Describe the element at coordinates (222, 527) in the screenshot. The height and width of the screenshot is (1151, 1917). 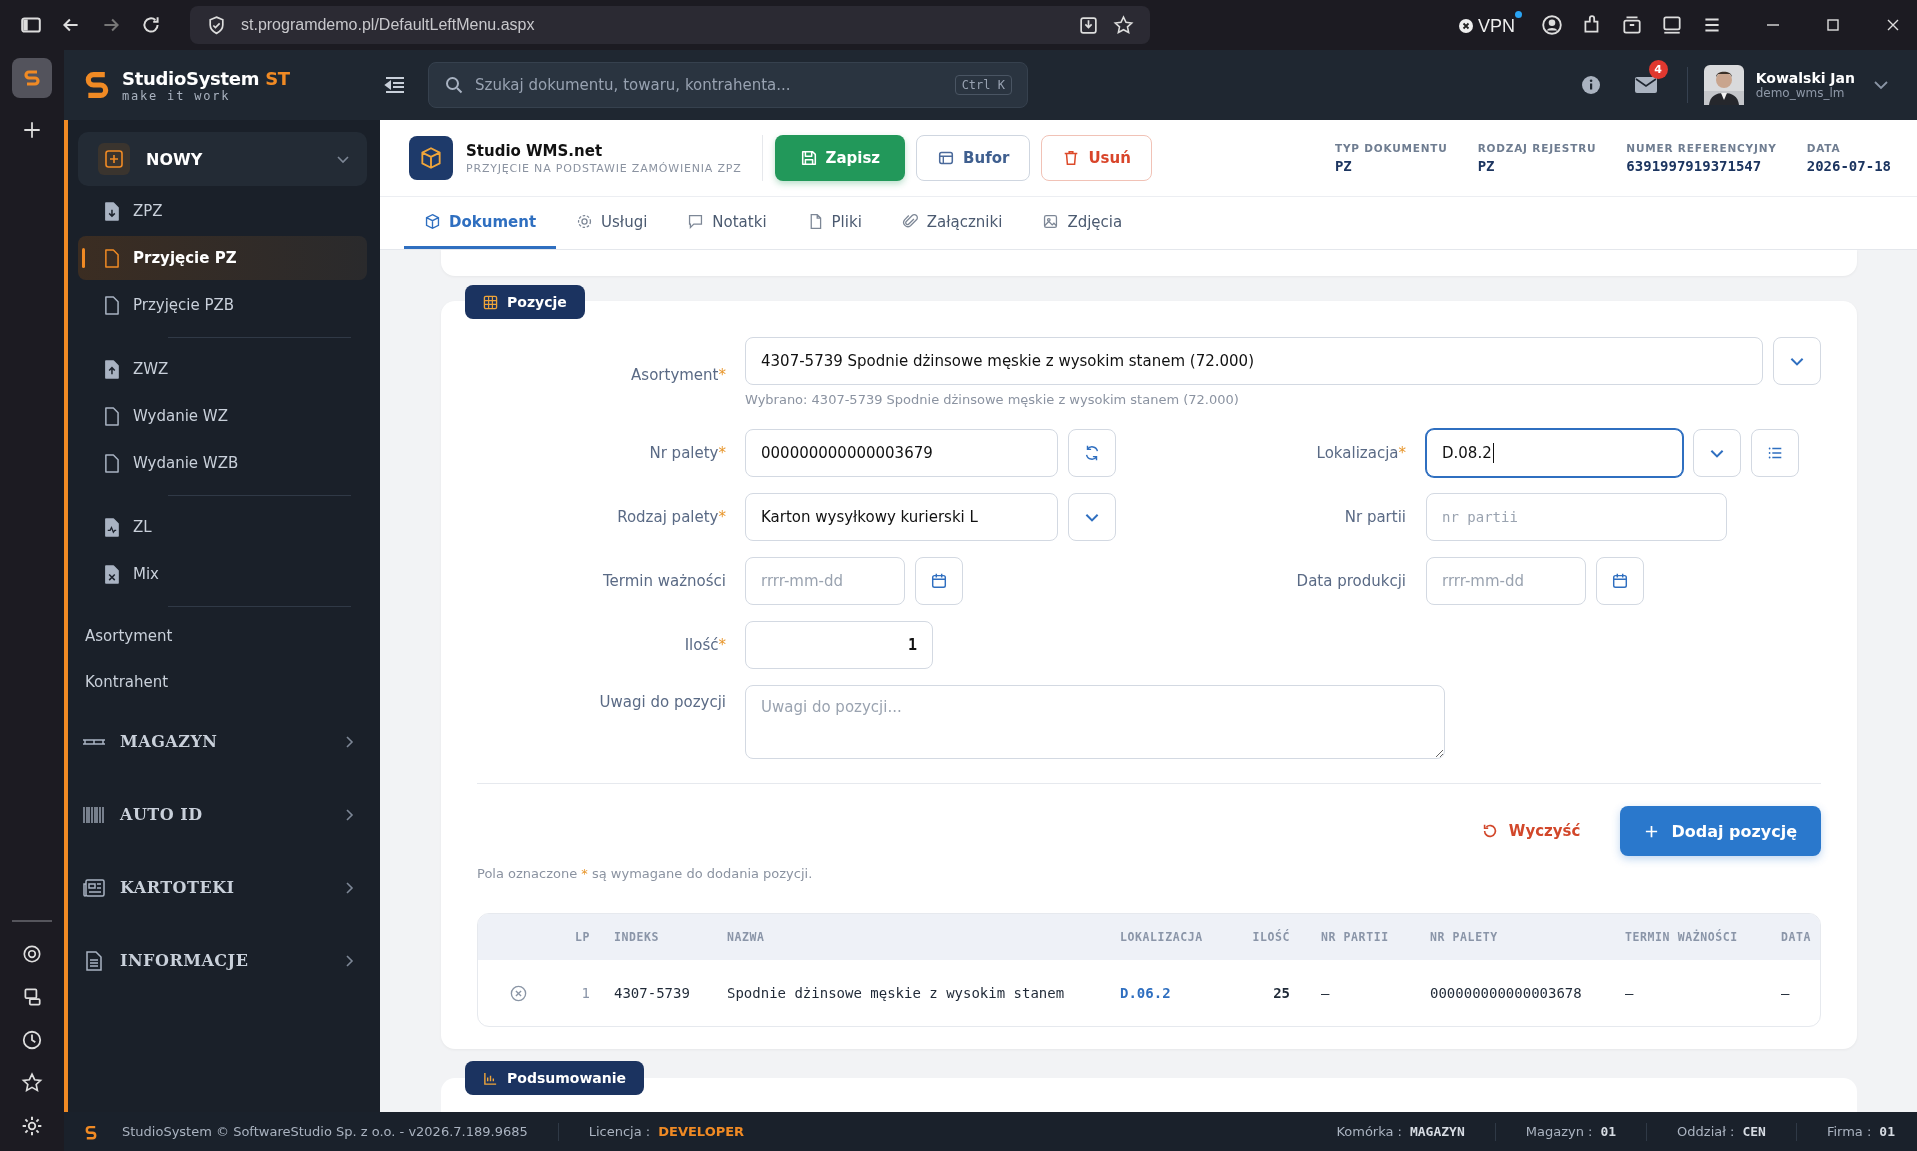
I see `menu-item: ZL` at that location.